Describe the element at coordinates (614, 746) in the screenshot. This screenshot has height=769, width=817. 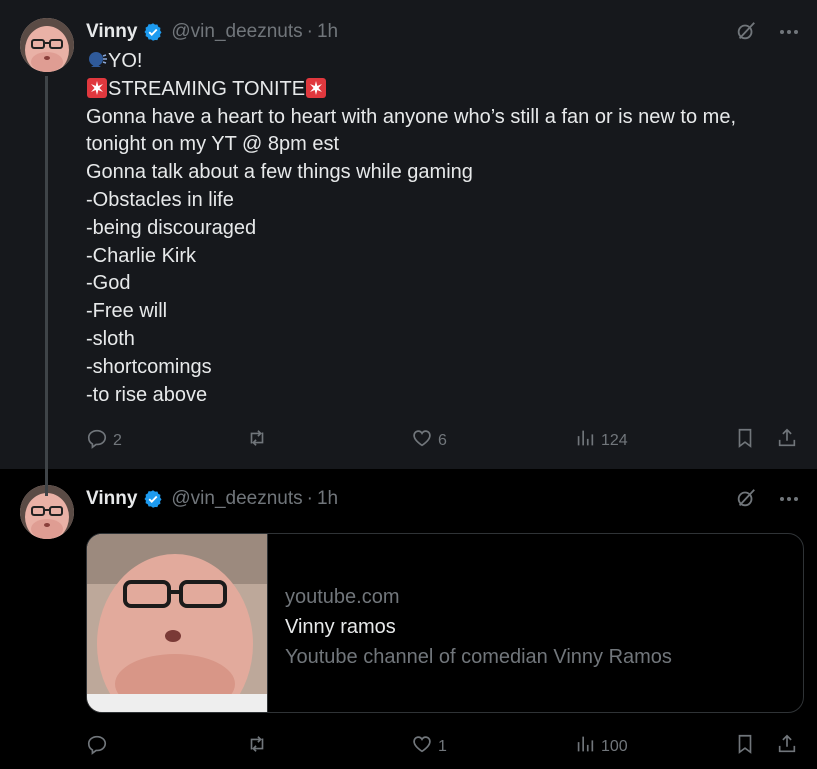
I see `views-count: 100` at that location.